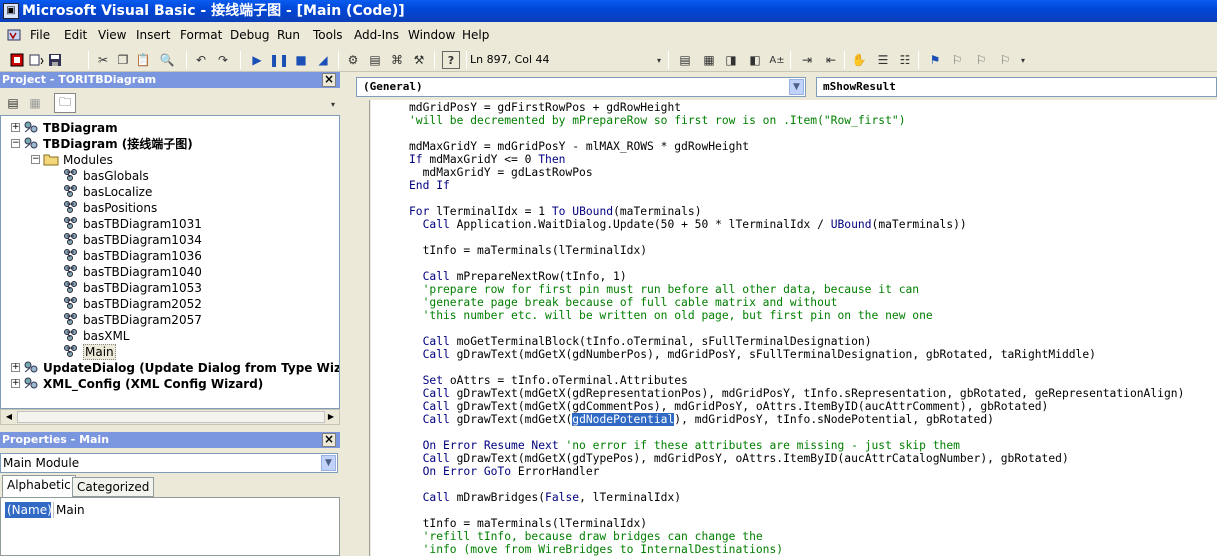  What do you see at coordinates (40, 35) in the screenshot?
I see `menu-file: File` at bounding box center [40, 35].